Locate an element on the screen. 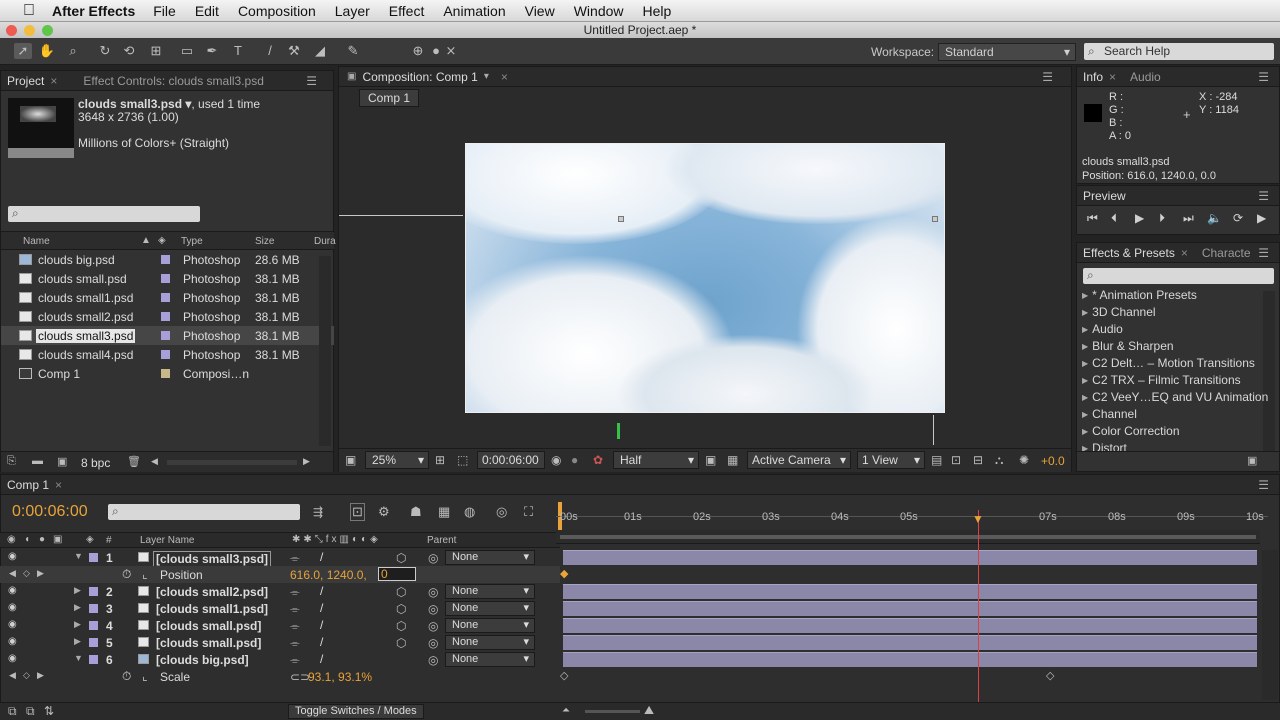 This screenshot has width=1280, height=720. position-value: 616.0, 1240.0, is located at coordinates (328, 575).